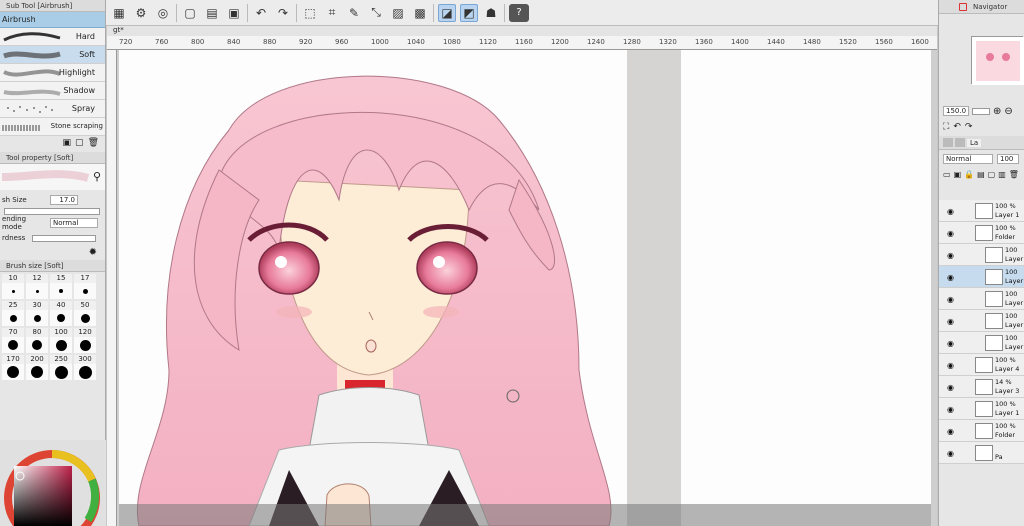  What do you see at coordinates (13, 367) in the screenshot?
I see `brush-size-option: 170` at bounding box center [13, 367].